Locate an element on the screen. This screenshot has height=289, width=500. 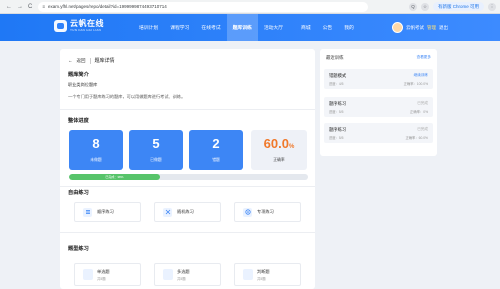
special-practice-button: 专项练习 is located at coordinates (267, 212).